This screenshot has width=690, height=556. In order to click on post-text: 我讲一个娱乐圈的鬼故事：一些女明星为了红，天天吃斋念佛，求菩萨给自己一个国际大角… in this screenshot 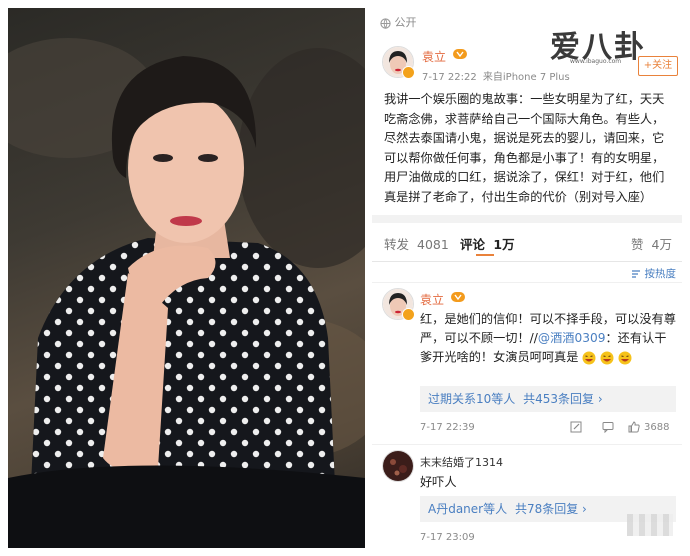, I will do `click(524, 148)`.